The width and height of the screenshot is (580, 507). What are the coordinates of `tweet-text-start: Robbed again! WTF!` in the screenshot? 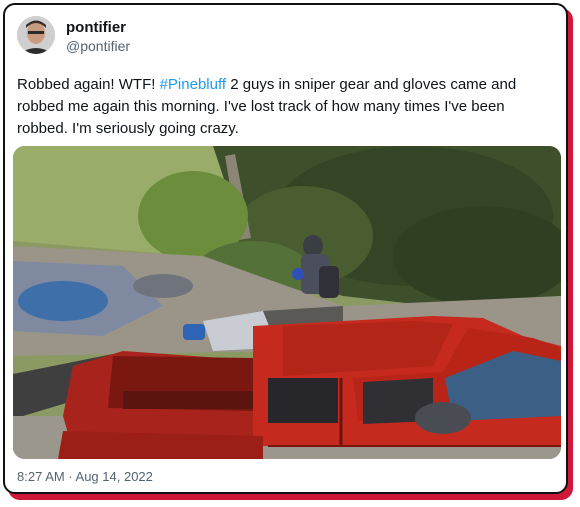 It's located at (88, 84).